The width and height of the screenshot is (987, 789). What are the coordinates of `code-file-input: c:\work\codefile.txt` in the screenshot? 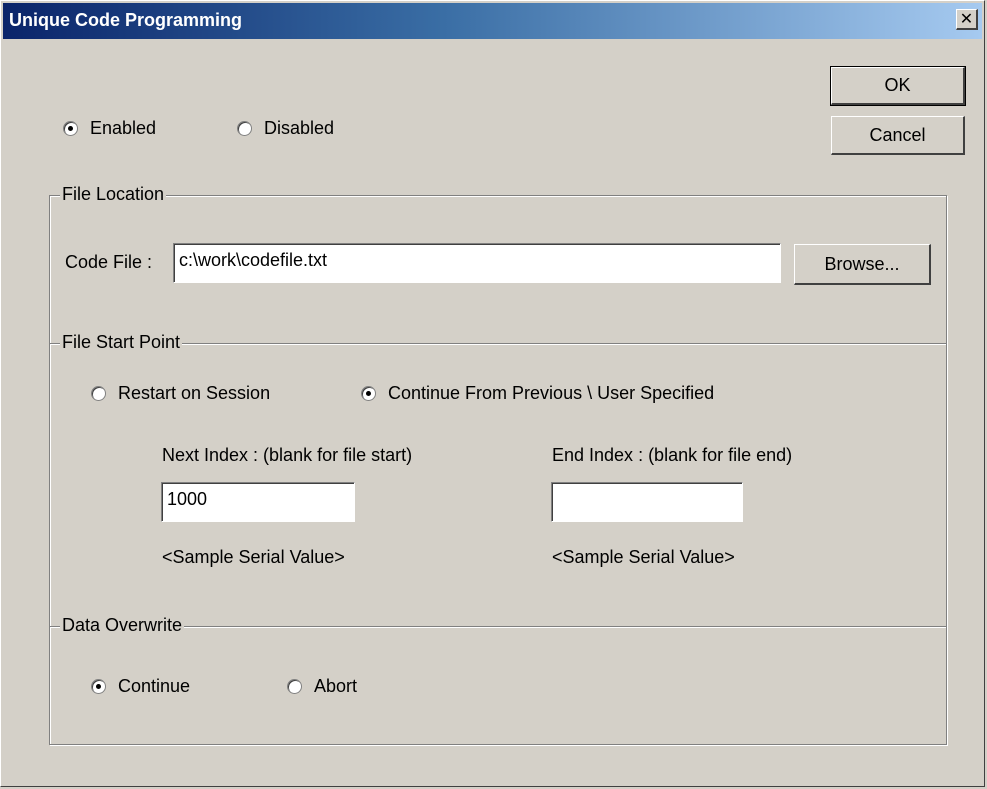 It's located at (477, 263).